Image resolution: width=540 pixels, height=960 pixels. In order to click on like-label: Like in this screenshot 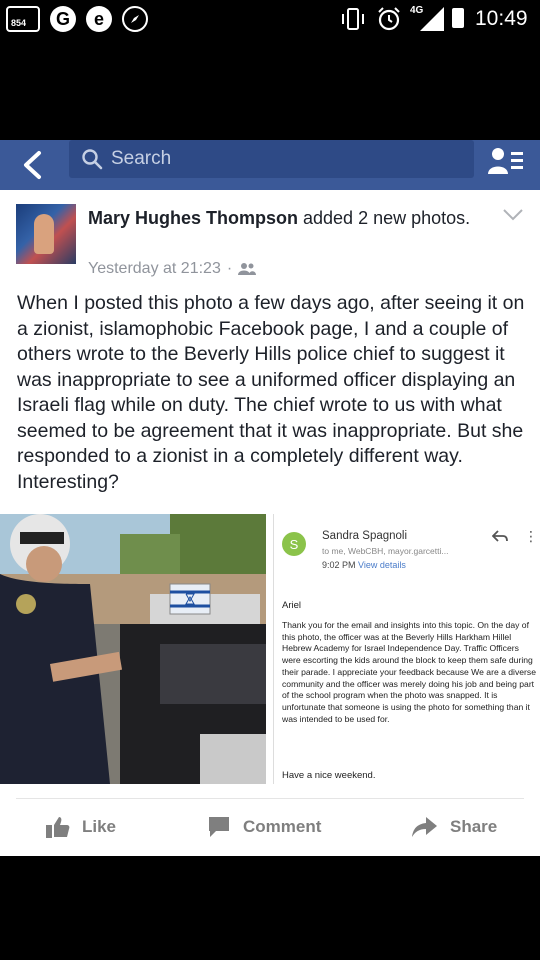, I will do `click(99, 826)`.